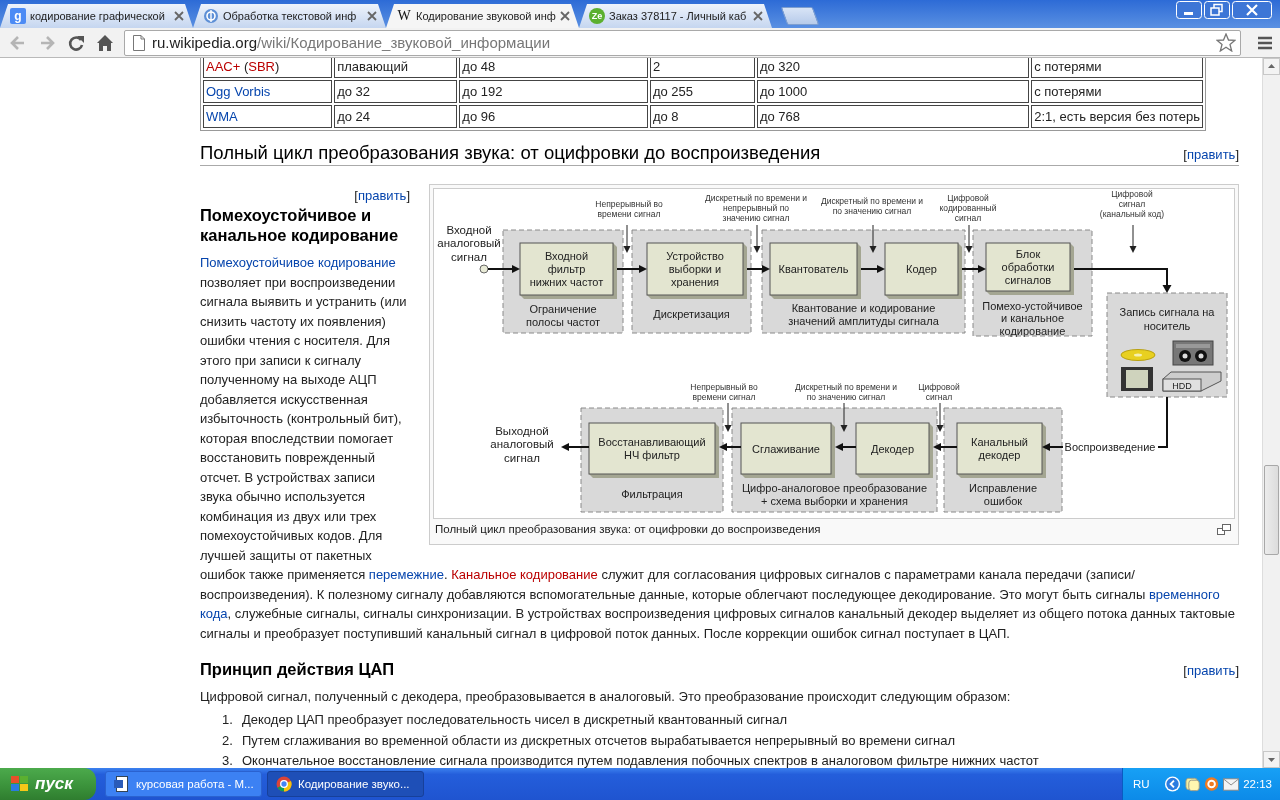 The image size is (1280, 800). What do you see at coordinates (696, 270) in the screenshot?
I see `process-block: Устройство выборки и хранения` at bounding box center [696, 270].